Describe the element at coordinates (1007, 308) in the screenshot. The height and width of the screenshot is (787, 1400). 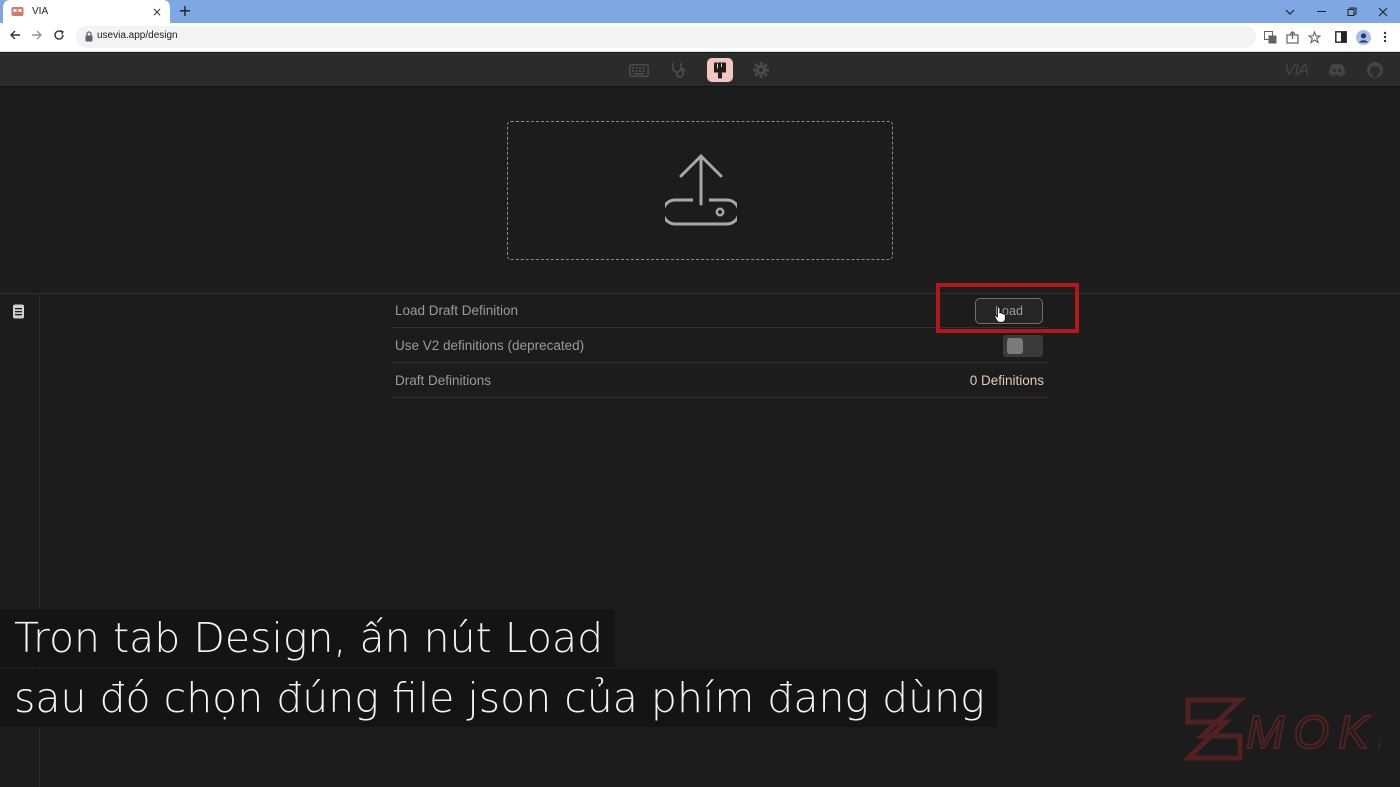
I see `highlight-annotation` at that location.